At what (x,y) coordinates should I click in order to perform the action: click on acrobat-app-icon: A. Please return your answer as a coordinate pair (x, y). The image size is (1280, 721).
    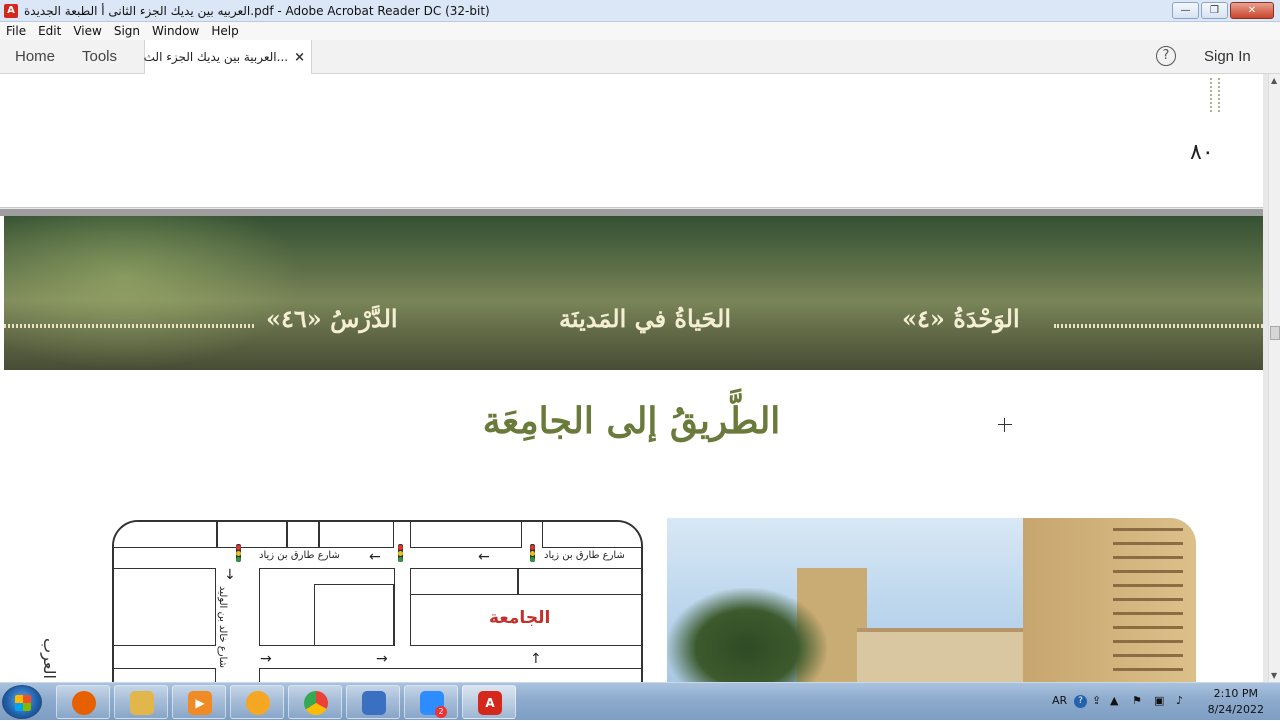
    Looking at the image, I should click on (11, 10).